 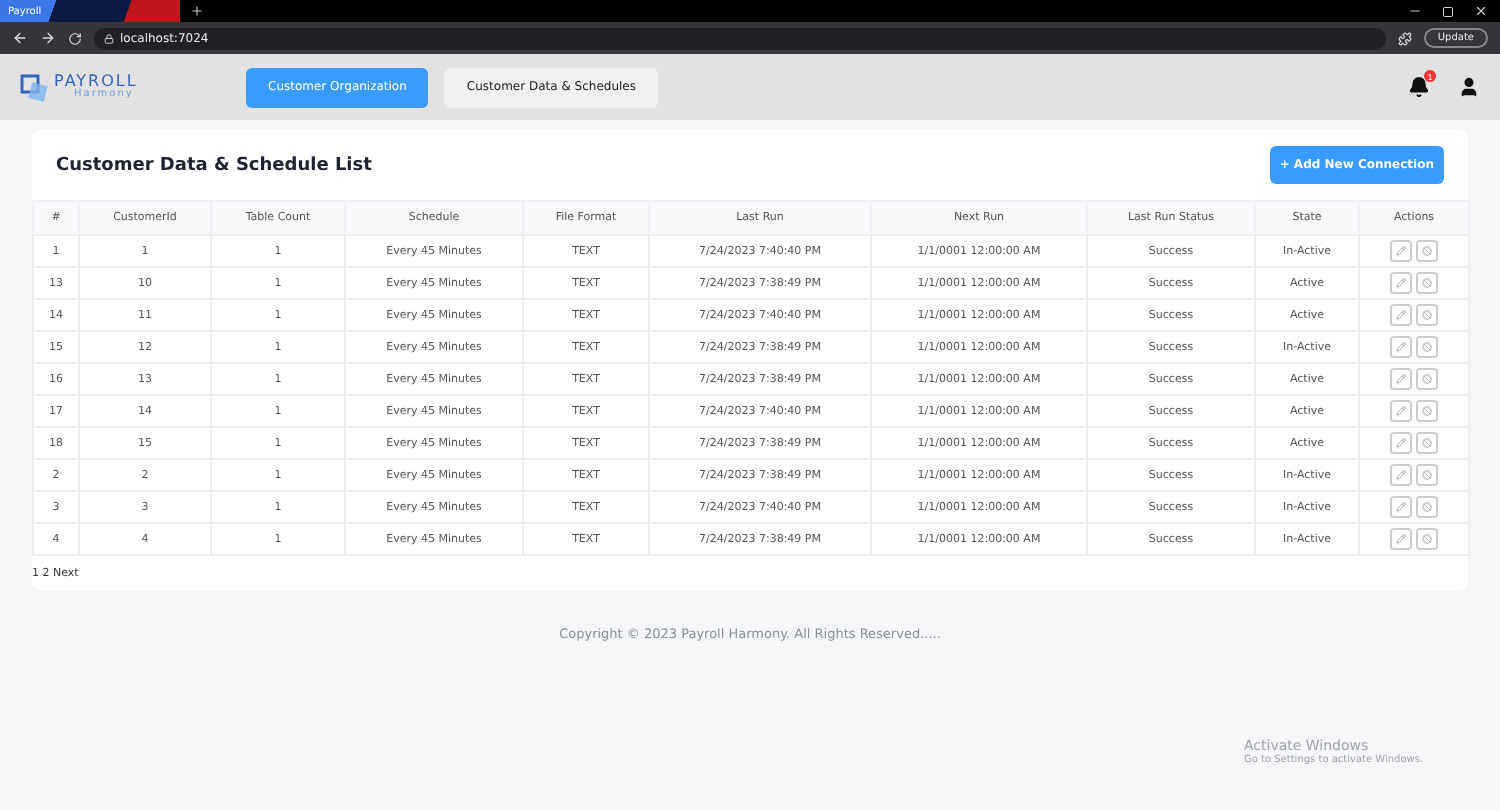 What do you see at coordinates (34, 87) in the screenshot?
I see `logo-icon` at bounding box center [34, 87].